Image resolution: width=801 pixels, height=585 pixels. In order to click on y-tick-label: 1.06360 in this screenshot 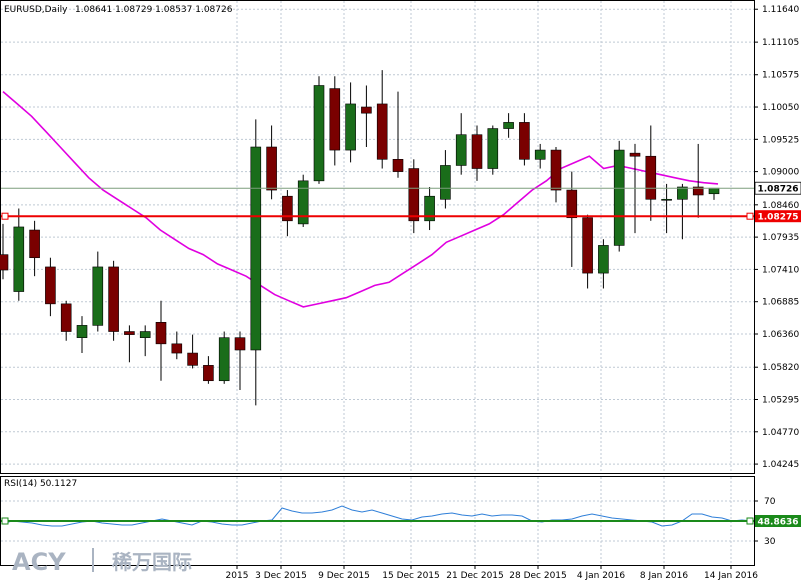, I will do `click(780, 335)`.